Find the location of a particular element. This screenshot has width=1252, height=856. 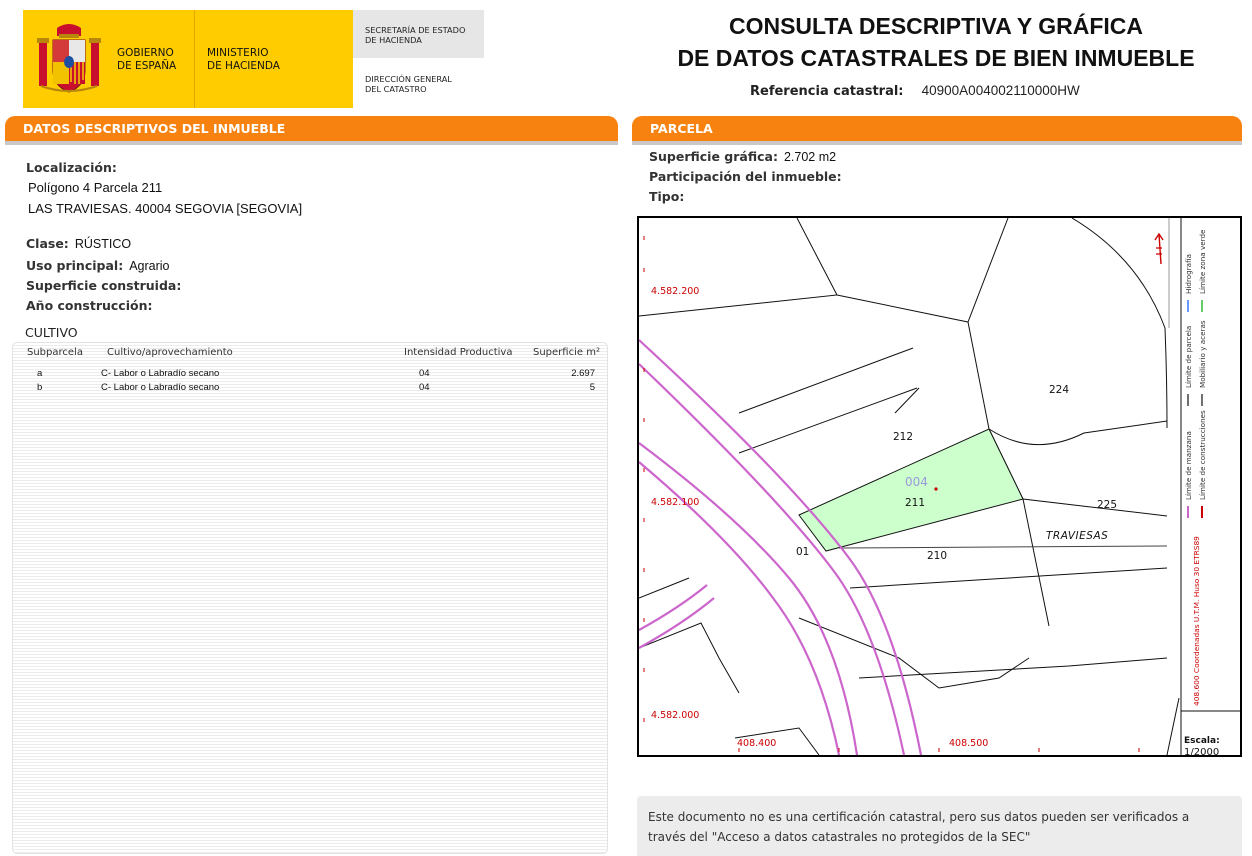

localizacion-label: Localización: is located at coordinates (71, 167).